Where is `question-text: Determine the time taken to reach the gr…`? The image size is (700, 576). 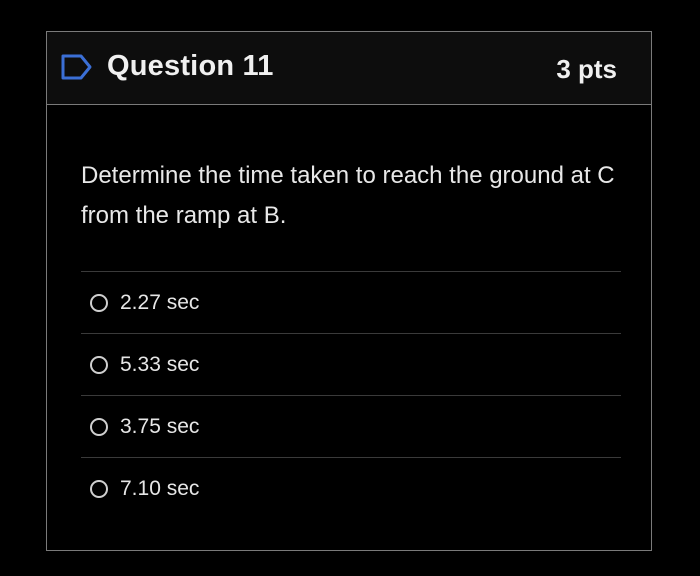
question-text: Determine the time taken to reach the gr… is located at coordinates (348, 195).